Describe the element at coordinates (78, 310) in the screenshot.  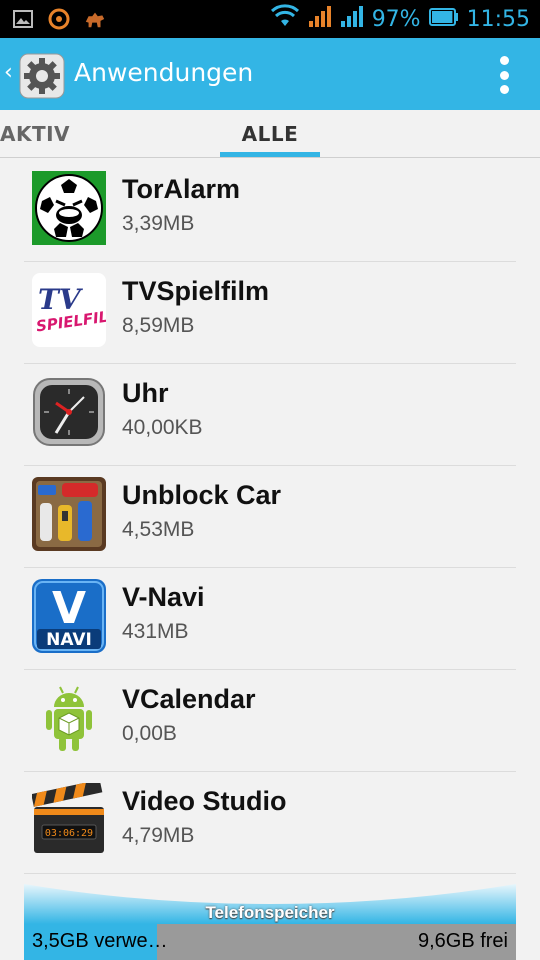
I see `tvspielfilm-icon: TV SPIELFILM` at that location.